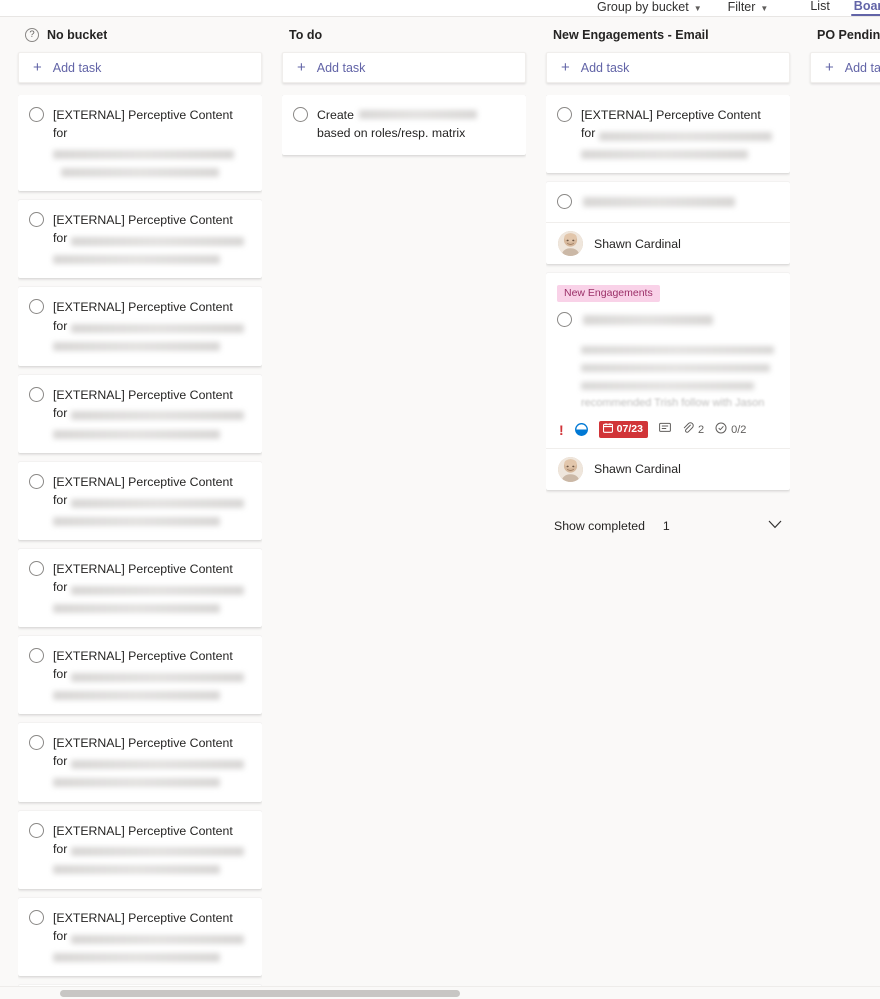 The height and width of the screenshot is (999, 880). Describe the element at coordinates (260, 993) in the screenshot. I see `scrollbar-thumb` at that location.